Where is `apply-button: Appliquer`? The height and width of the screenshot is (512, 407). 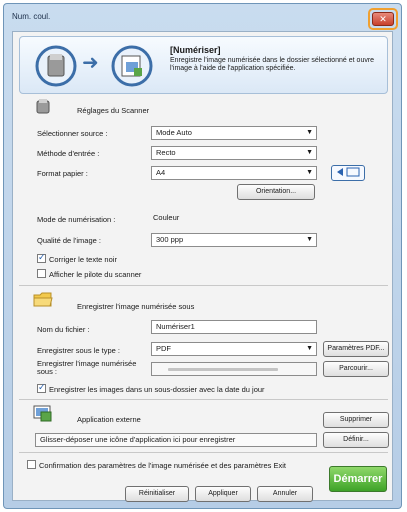 apply-button: Appliquer is located at coordinates (223, 494).